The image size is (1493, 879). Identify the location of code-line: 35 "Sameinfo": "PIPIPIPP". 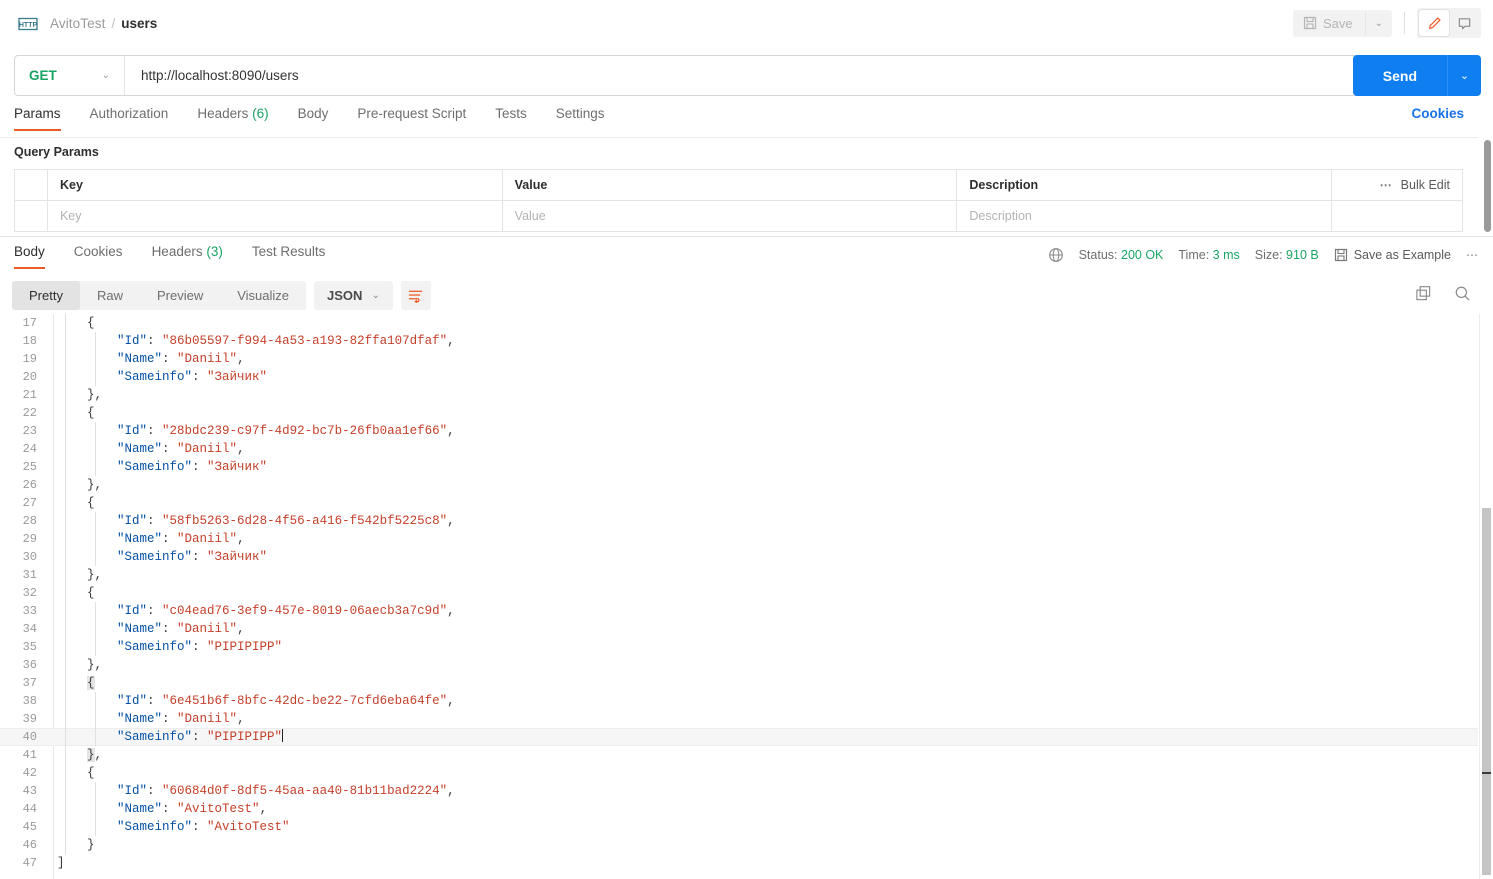
(739, 647).